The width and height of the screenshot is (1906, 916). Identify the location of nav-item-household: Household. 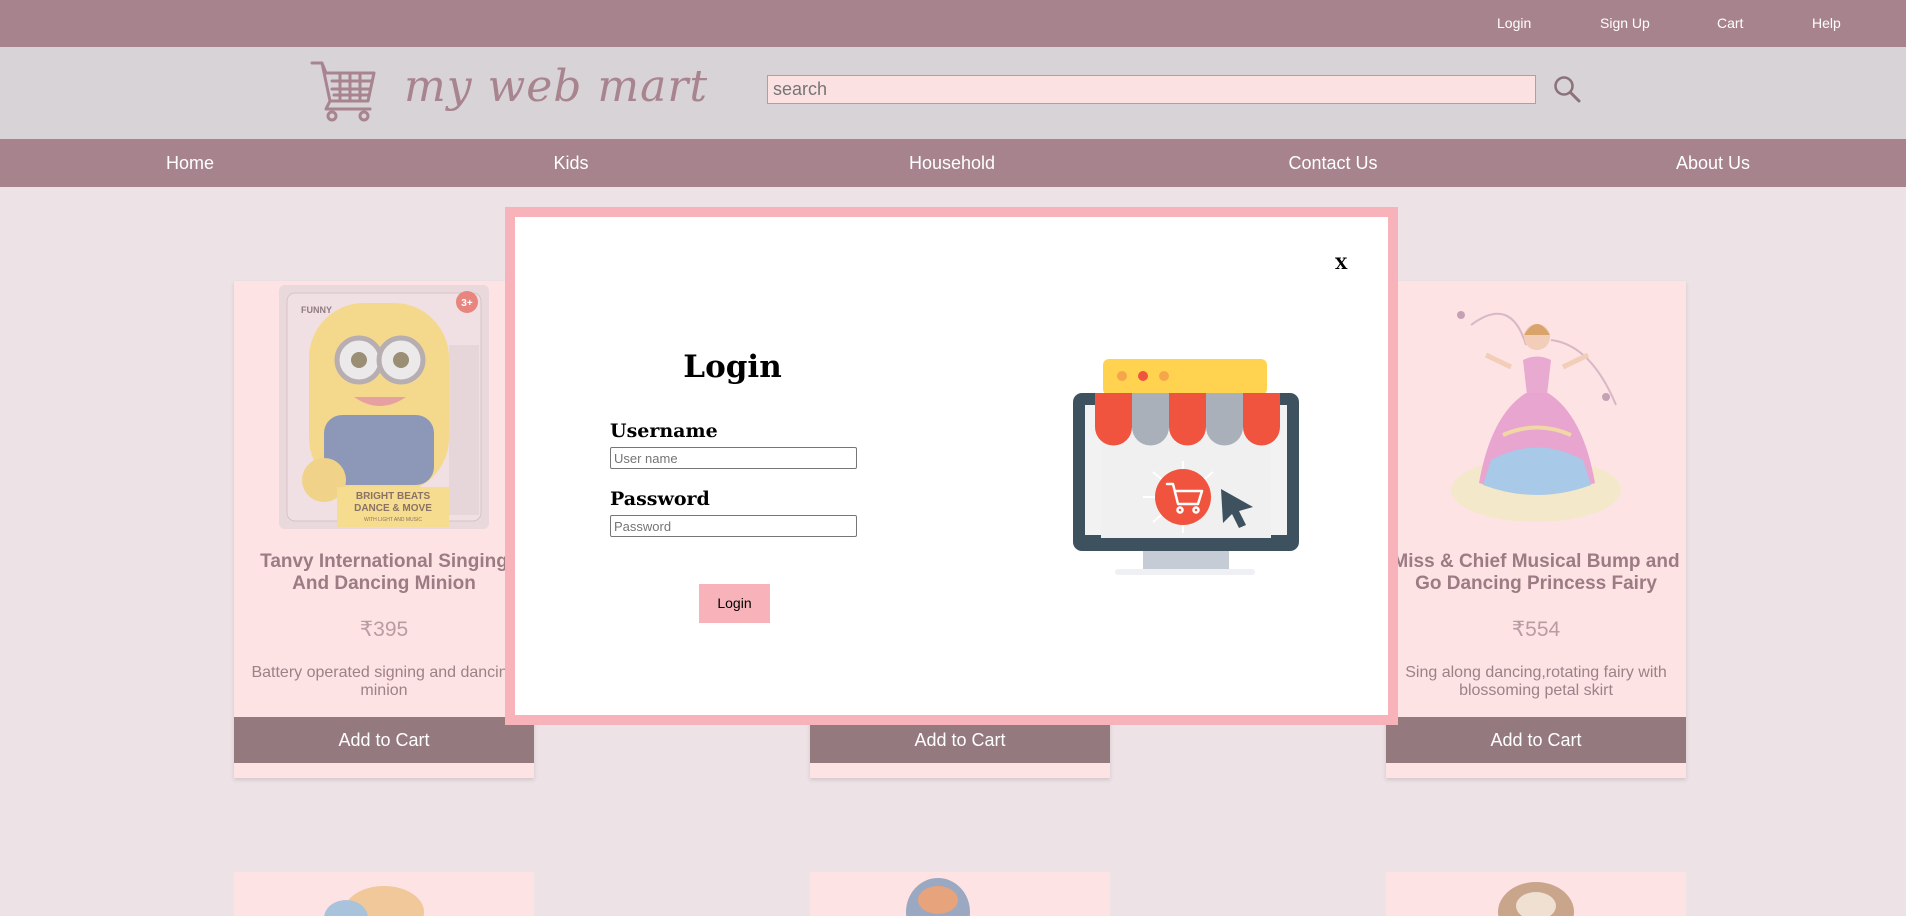
(952, 163).